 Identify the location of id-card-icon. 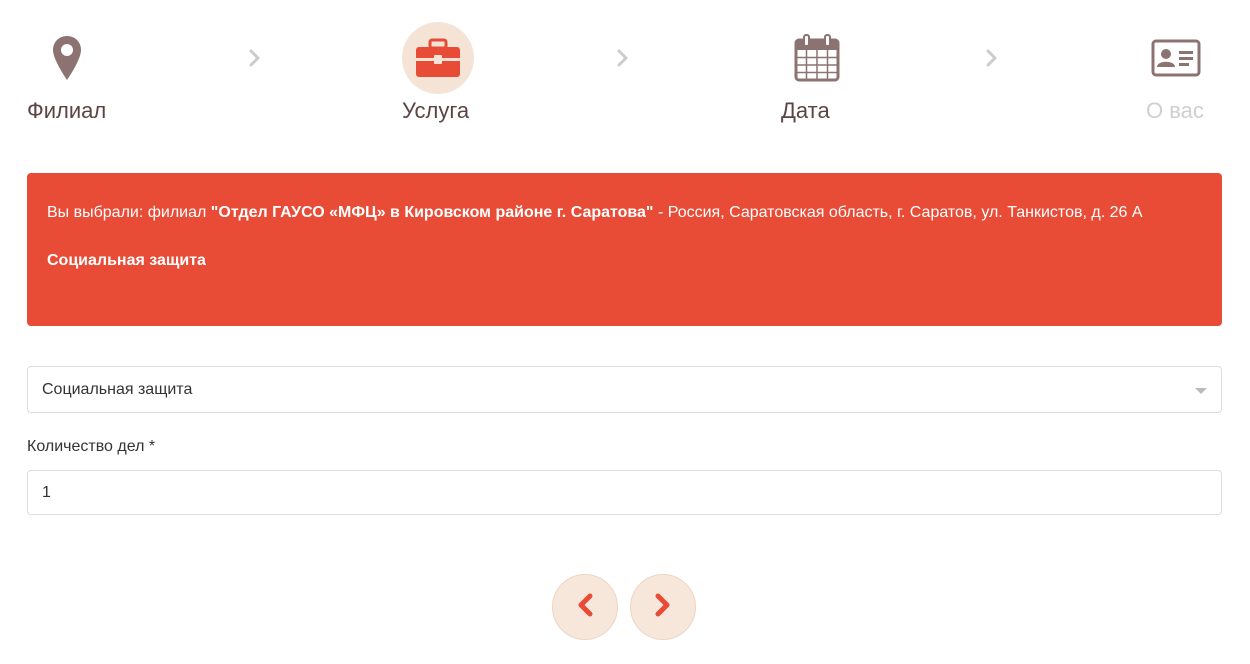
(1176, 58).